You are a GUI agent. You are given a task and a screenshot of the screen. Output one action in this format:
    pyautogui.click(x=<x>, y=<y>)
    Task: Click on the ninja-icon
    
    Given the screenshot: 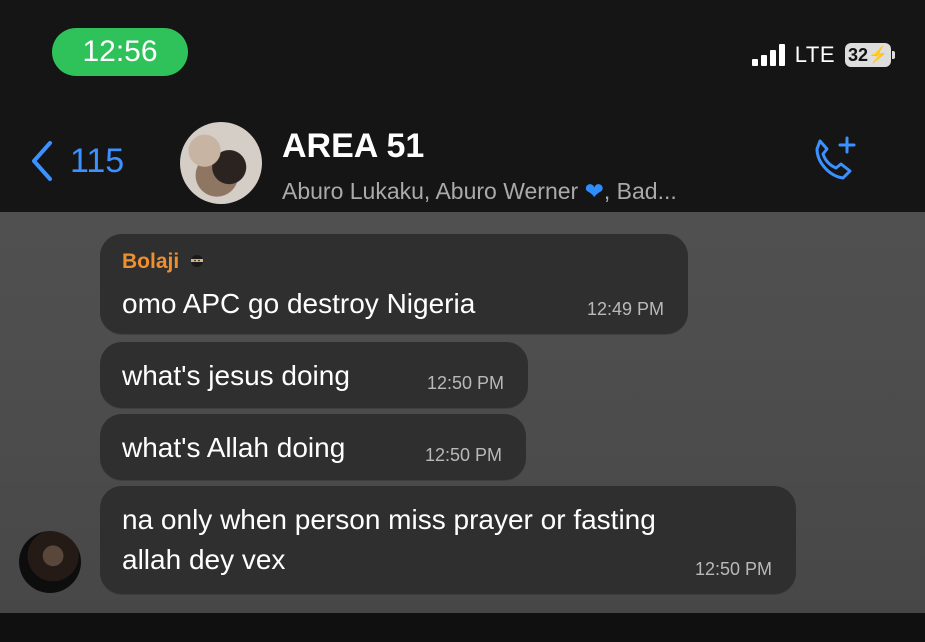 What is the action you would take?
    pyautogui.click(x=197, y=262)
    